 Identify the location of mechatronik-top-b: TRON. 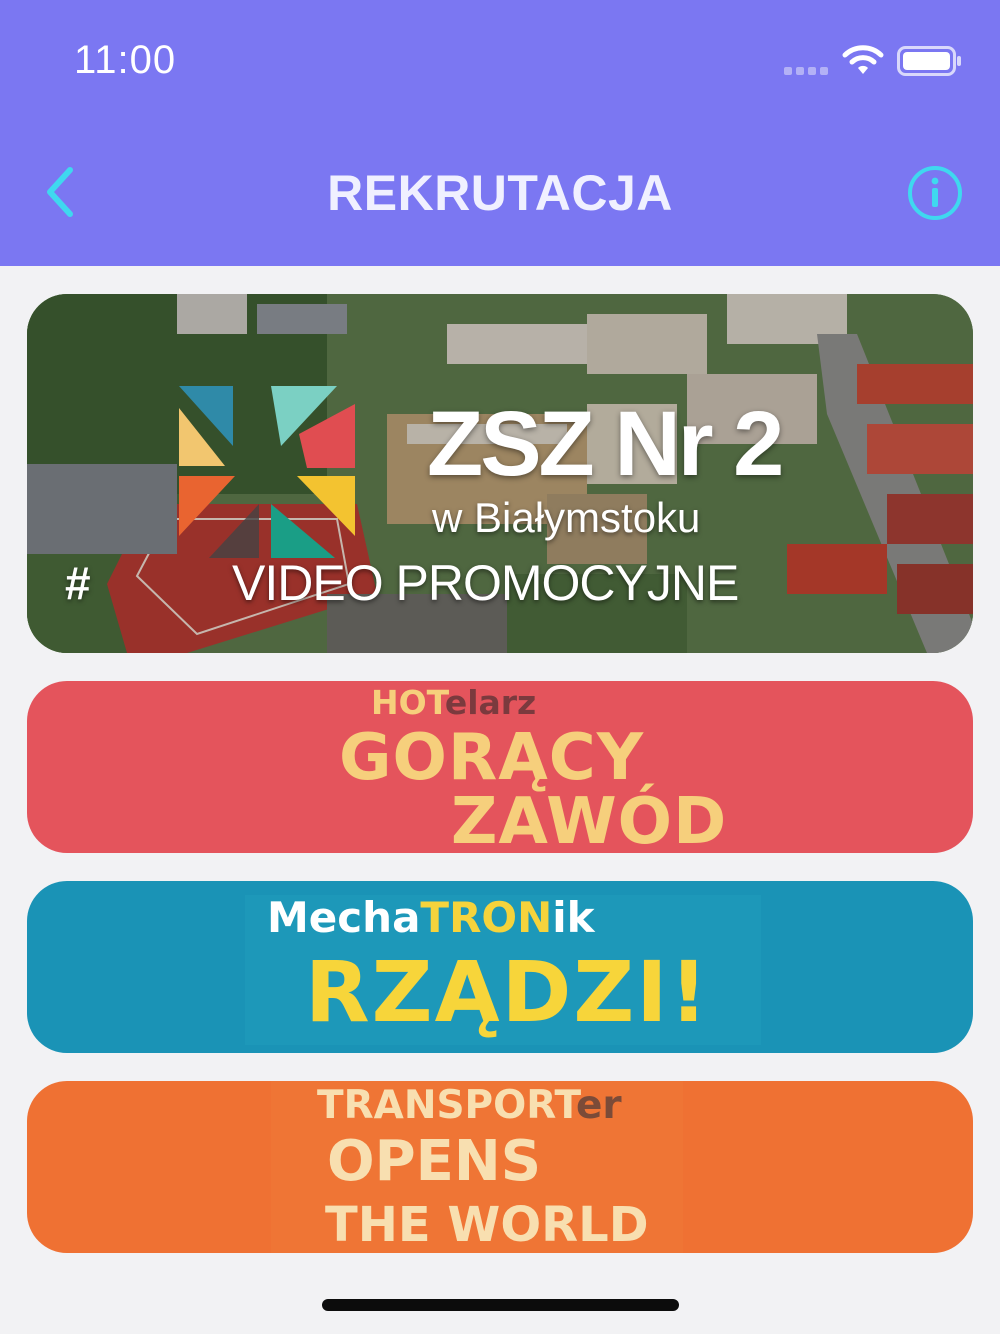
(486, 917).